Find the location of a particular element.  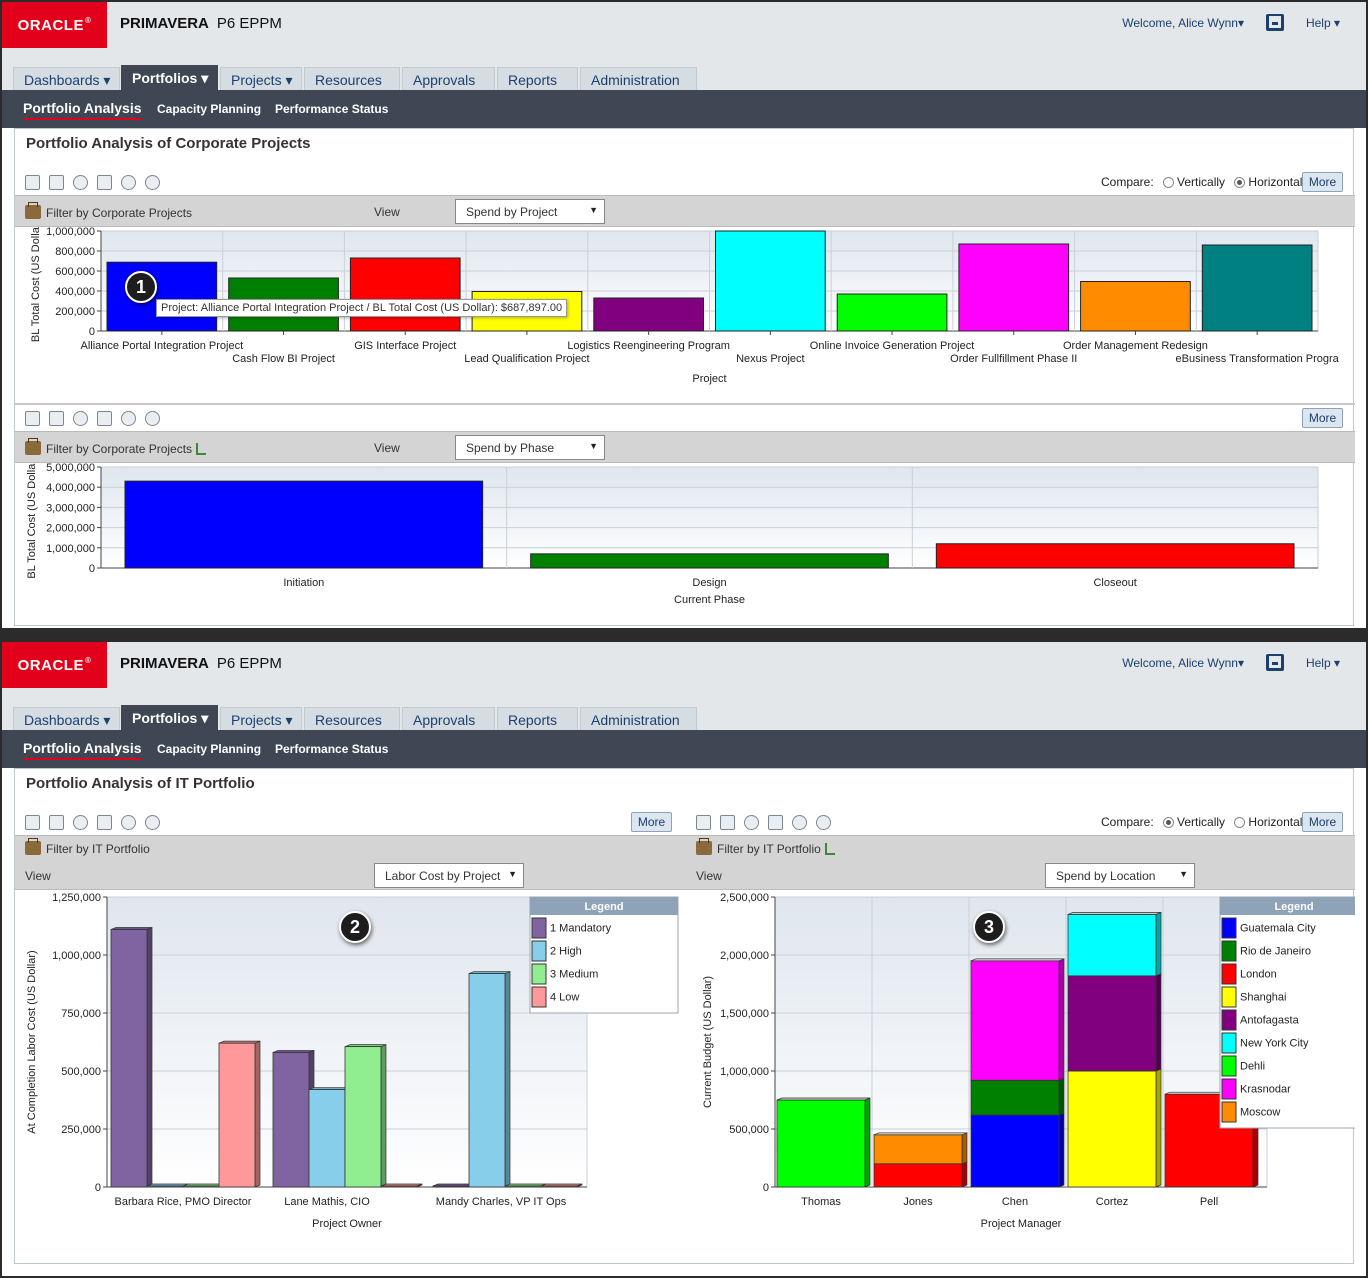

view-select: Spend by Phase is located at coordinates (530, 447).